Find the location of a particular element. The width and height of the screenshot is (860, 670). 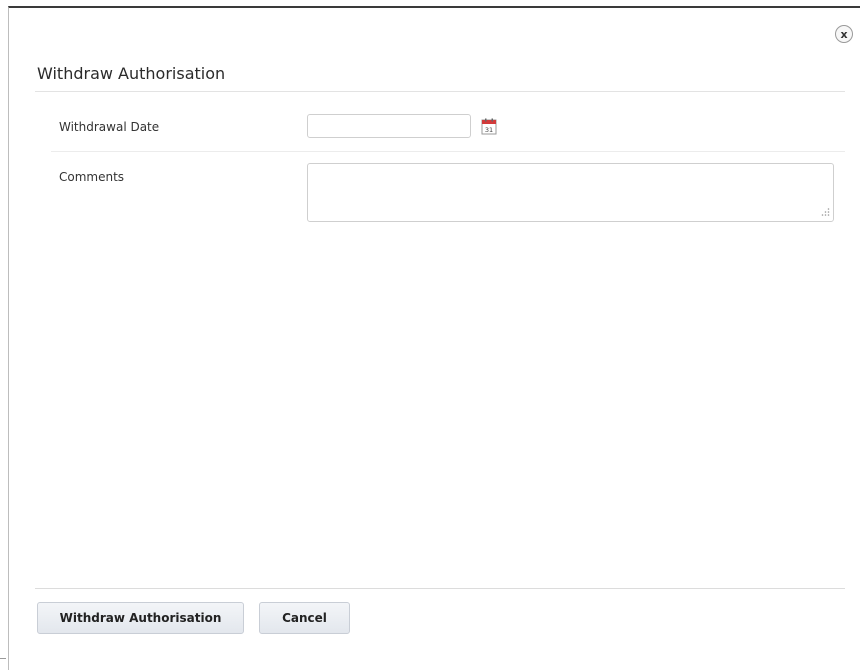

footer-divider is located at coordinates (440, 588).